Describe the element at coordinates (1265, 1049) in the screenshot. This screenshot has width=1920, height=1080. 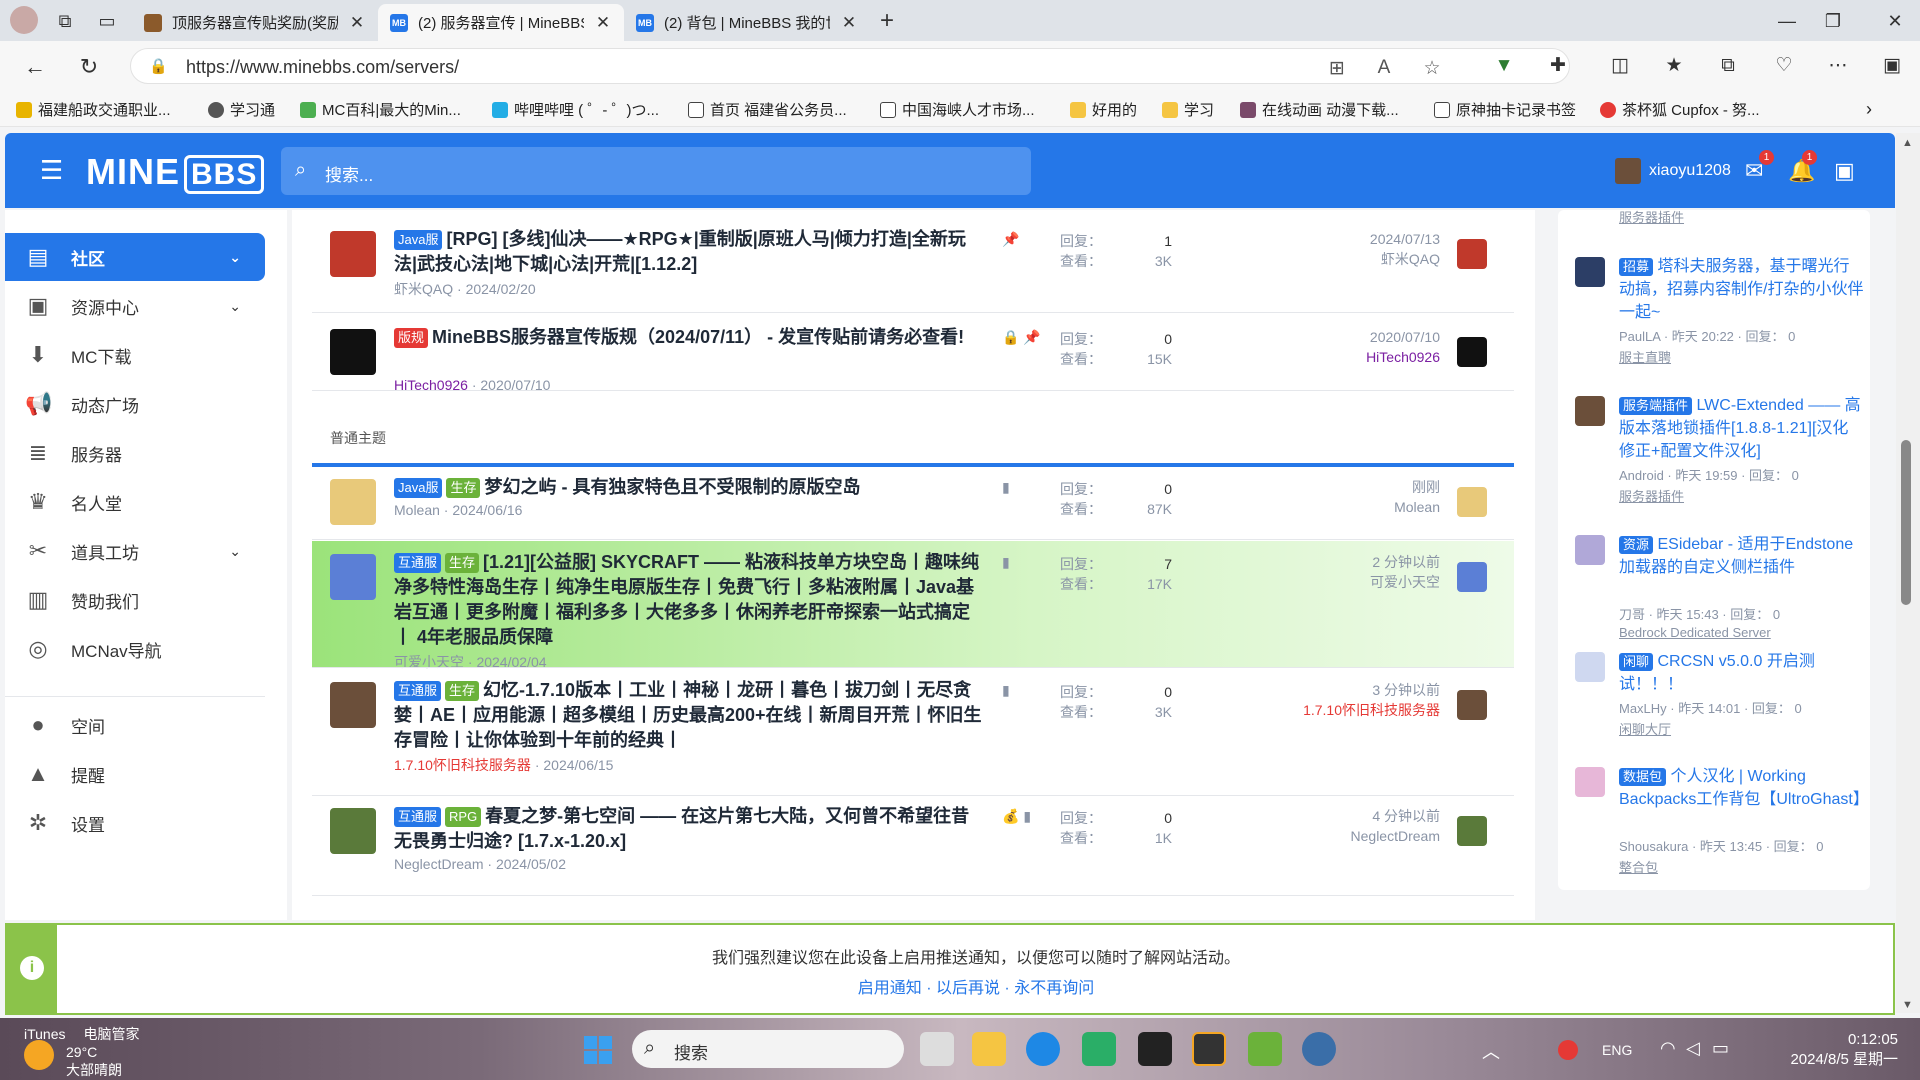
I see `minecraft-icon` at that location.